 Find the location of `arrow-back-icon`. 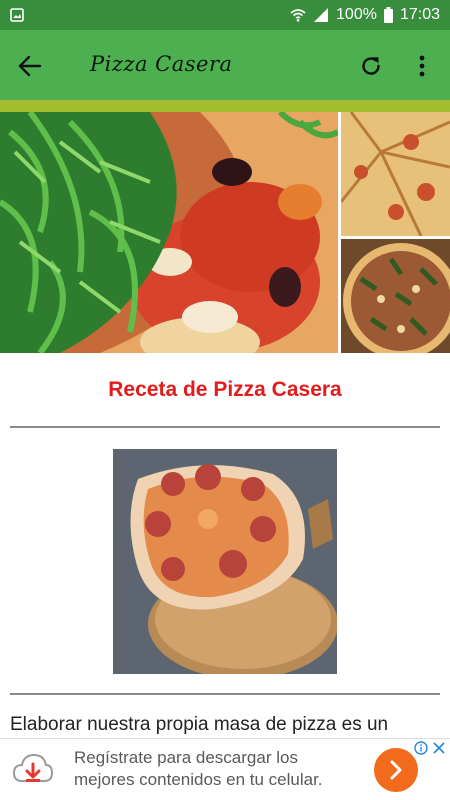

arrow-back-icon is located at coordinates (30, 66).